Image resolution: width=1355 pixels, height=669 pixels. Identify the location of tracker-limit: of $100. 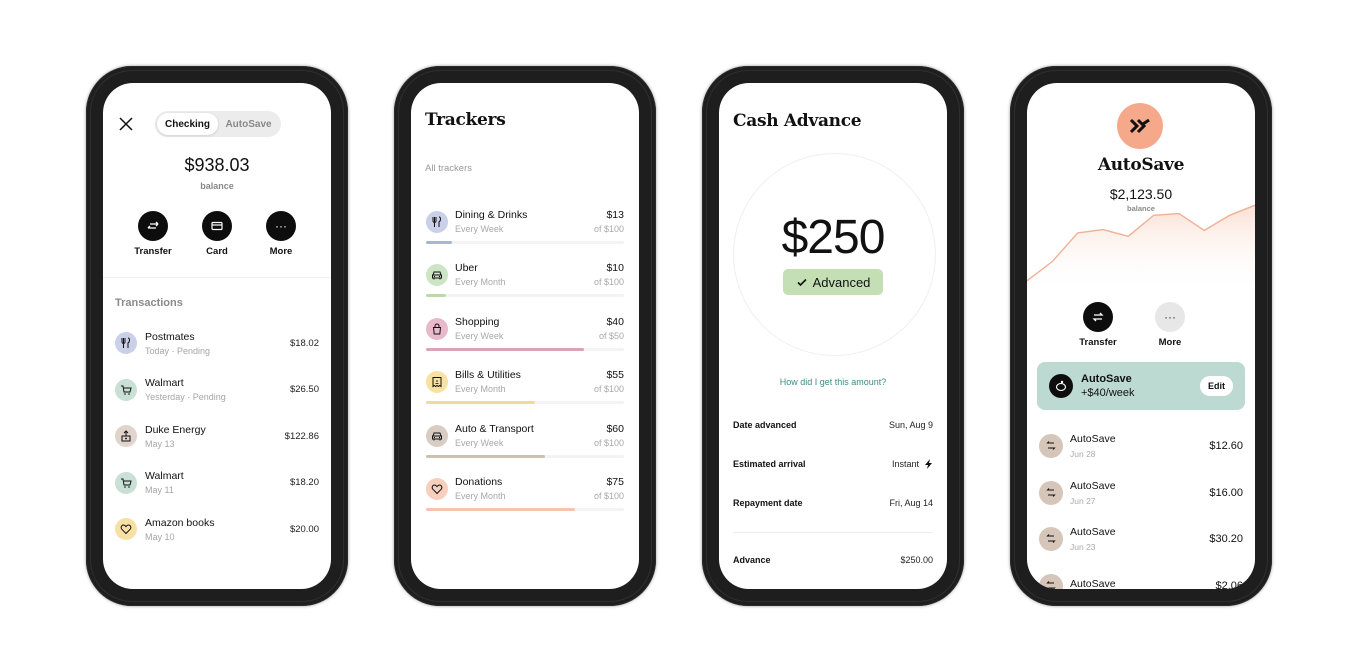
(608, 495).